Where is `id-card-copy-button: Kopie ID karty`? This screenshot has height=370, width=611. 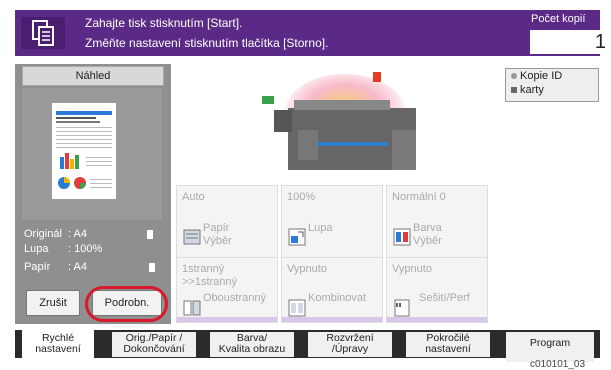 id-card-copy-button: Kopie ID karty is located at coordinates (552, 85).